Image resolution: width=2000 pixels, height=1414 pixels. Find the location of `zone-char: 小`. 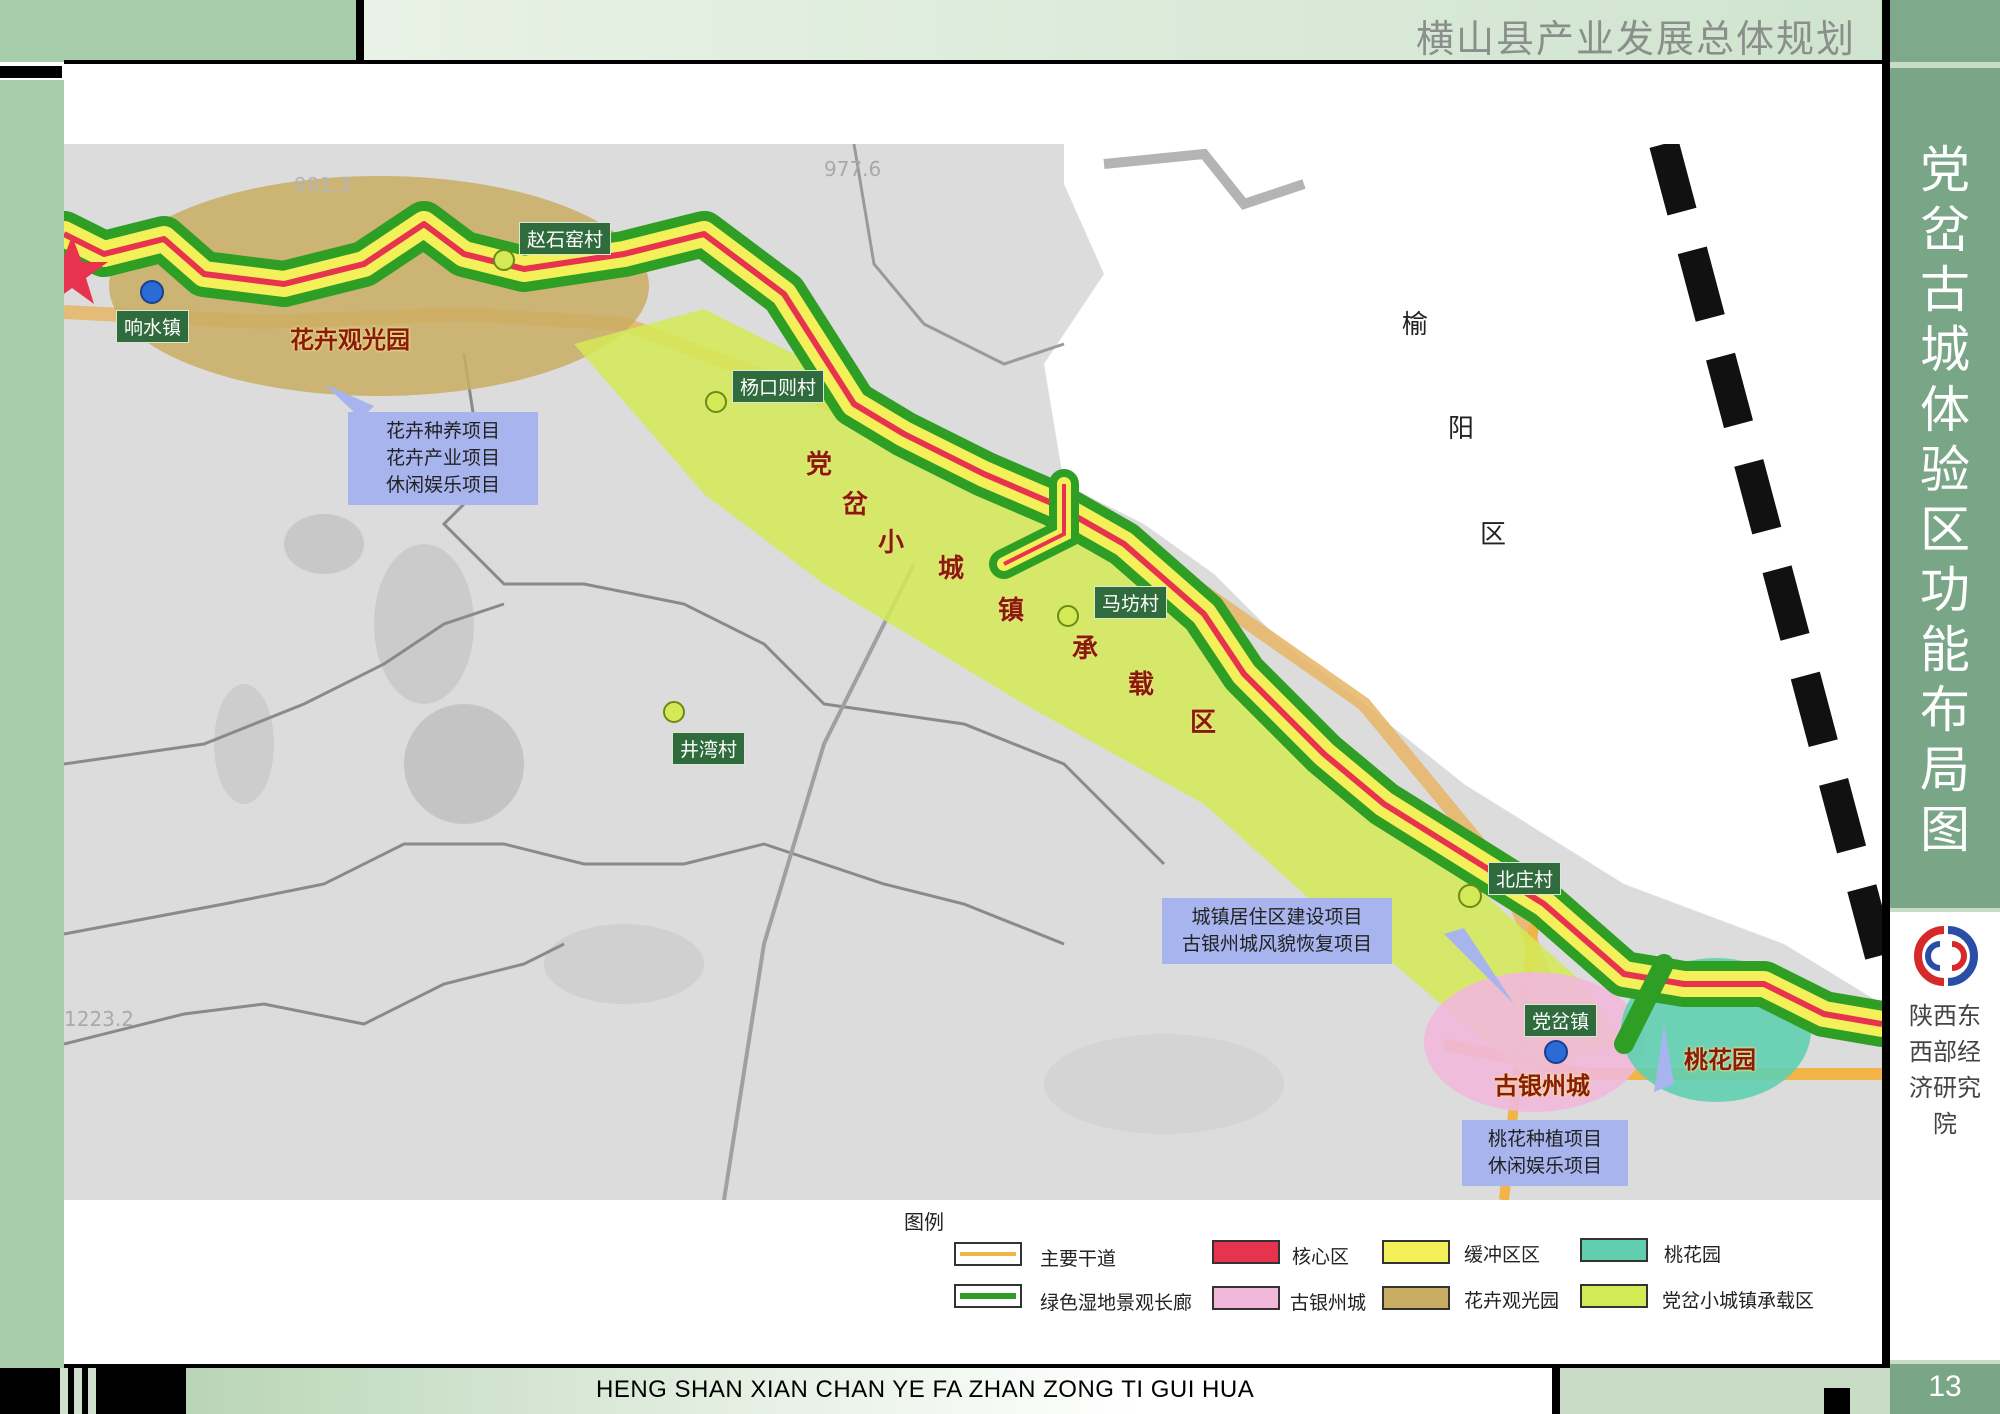

zone-char: 小 is located at coordinates (891, 543).